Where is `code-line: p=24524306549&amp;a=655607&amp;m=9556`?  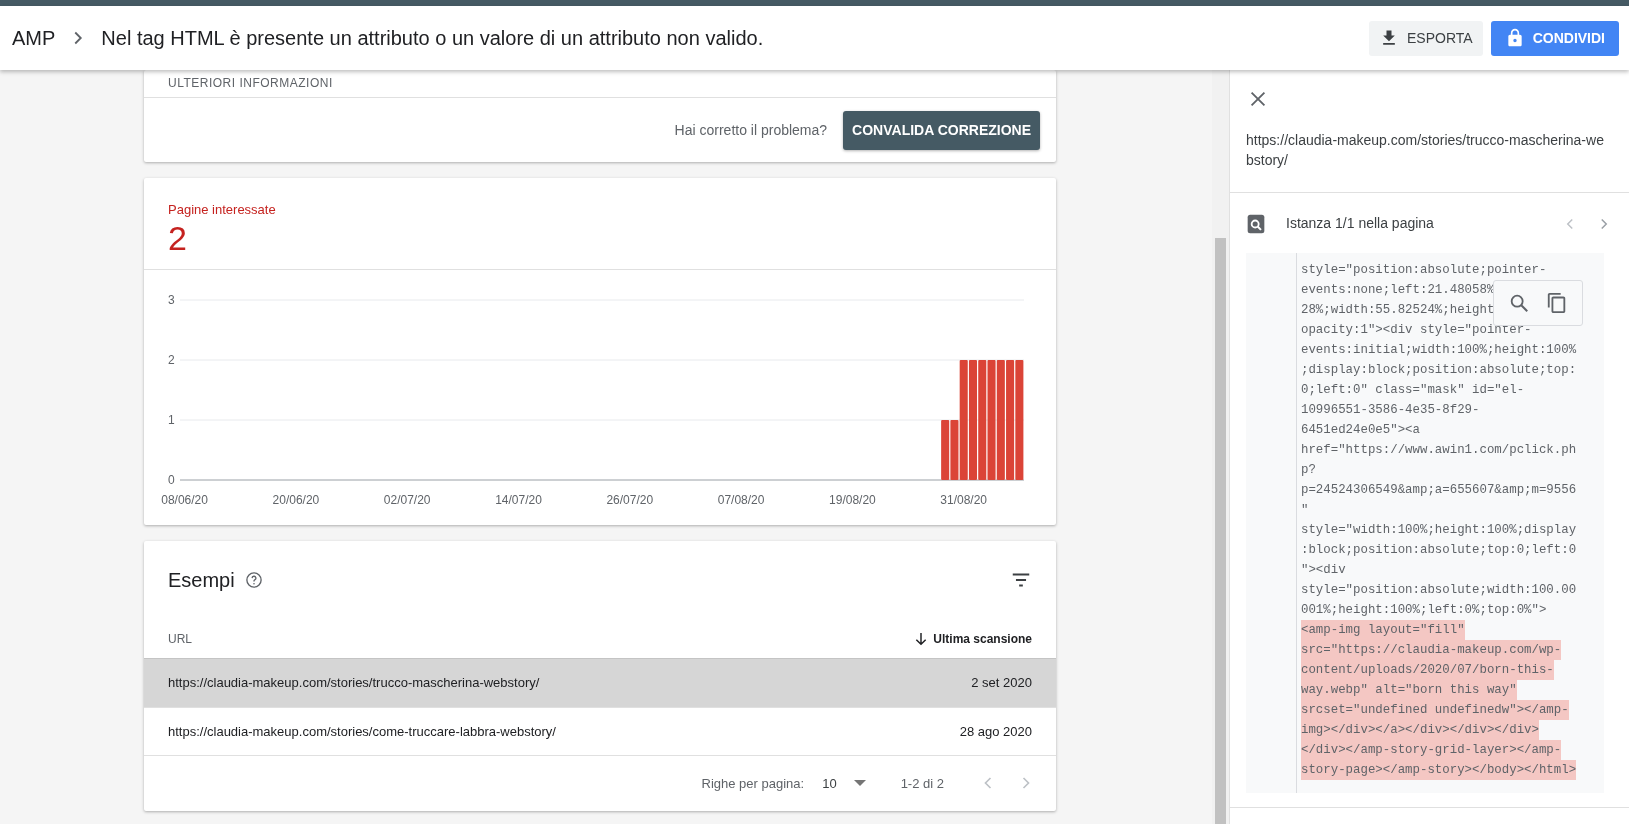 code-line: p=24524306549&amp;a=655607&amp;m=9556 is located at coordinates (1439, 490).